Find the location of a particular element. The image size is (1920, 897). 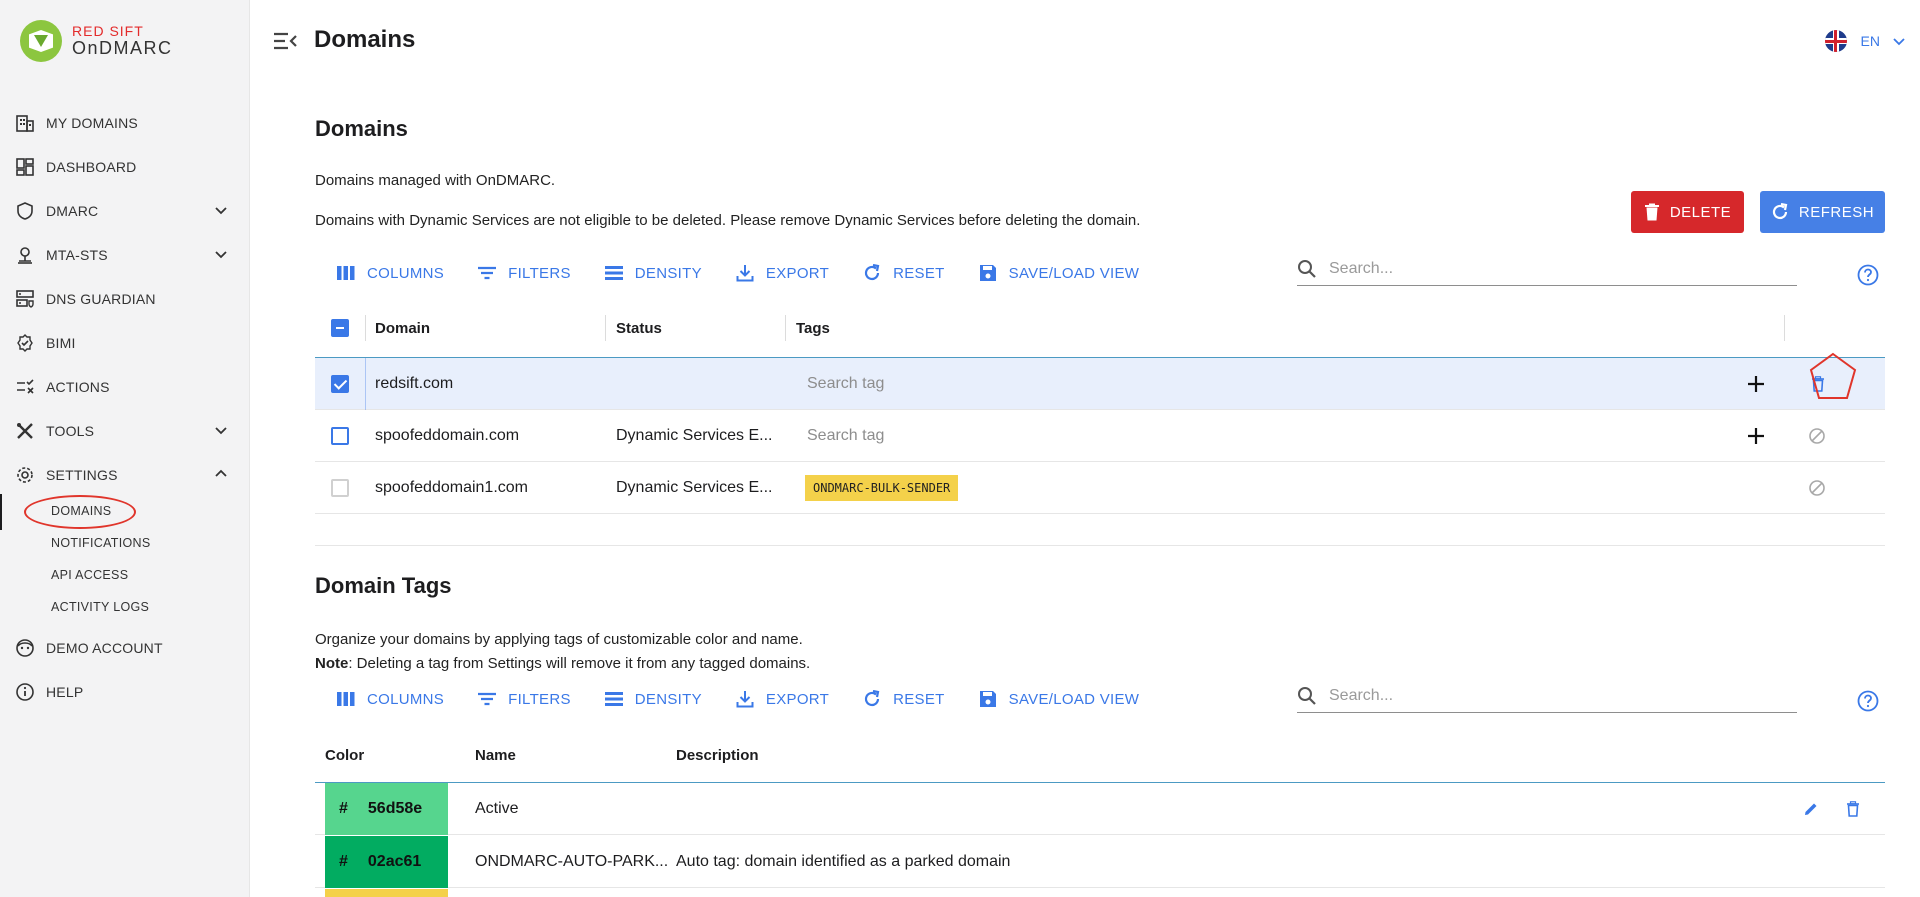

table-row: redsift.com Search tag is located at coordinates (1100, 384).